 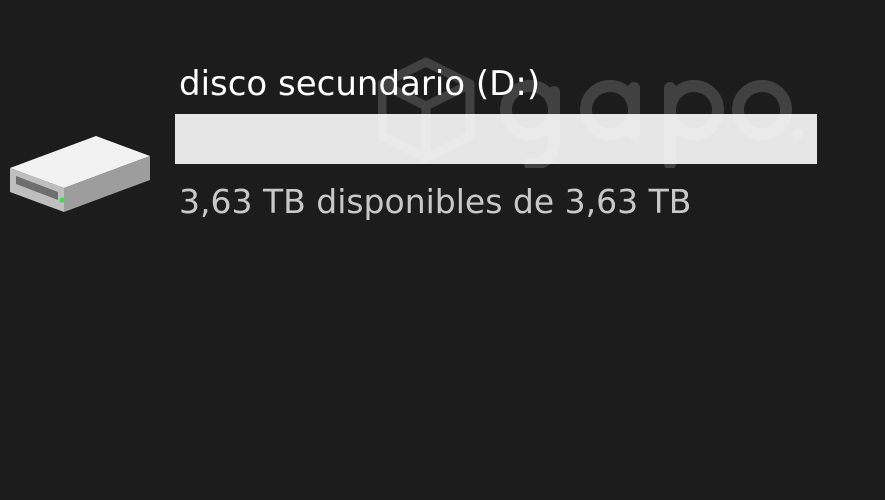 What do you see at coordinates (80, 174) in the screenshot?
I see `hard-drive-icon` at bounding box center [80, 174].